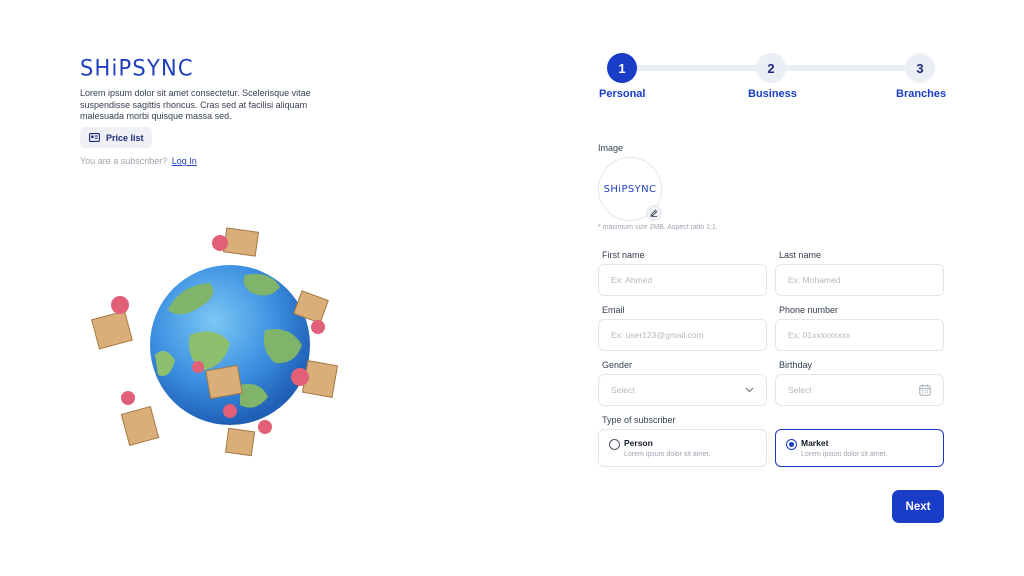 This screenshot has width=1024, height=576. I want to click on first-name-label: First name, so click(623, 255).